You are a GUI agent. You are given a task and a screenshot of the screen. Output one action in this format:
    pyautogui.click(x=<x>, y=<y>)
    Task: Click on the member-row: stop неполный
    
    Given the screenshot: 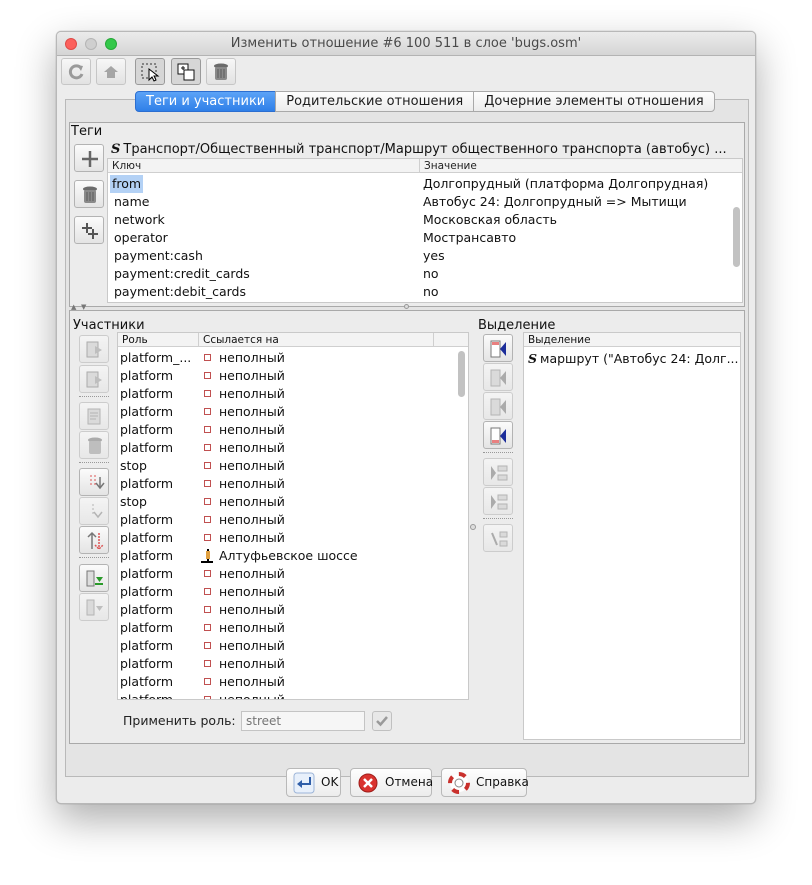 What is the action you would take?
    pyautogui.click(x=288, y=466)
    